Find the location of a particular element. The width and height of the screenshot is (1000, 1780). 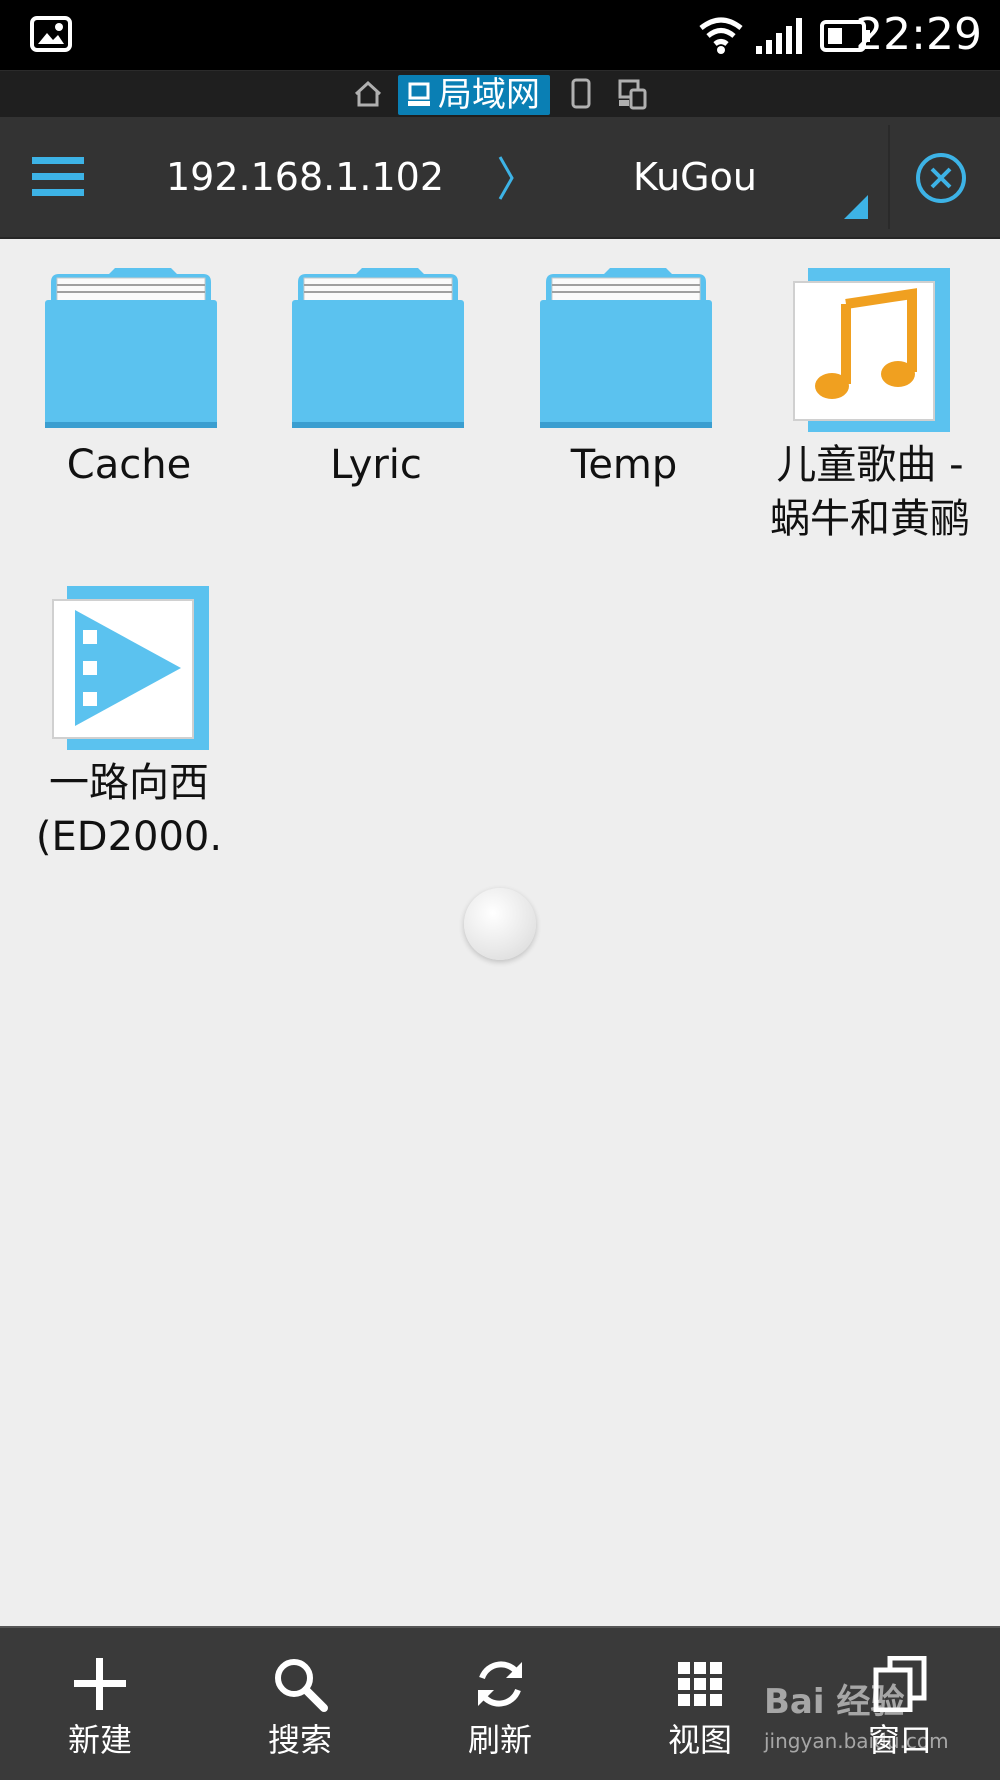

search-label: 搜索 is located at coordinates (299, 1740).